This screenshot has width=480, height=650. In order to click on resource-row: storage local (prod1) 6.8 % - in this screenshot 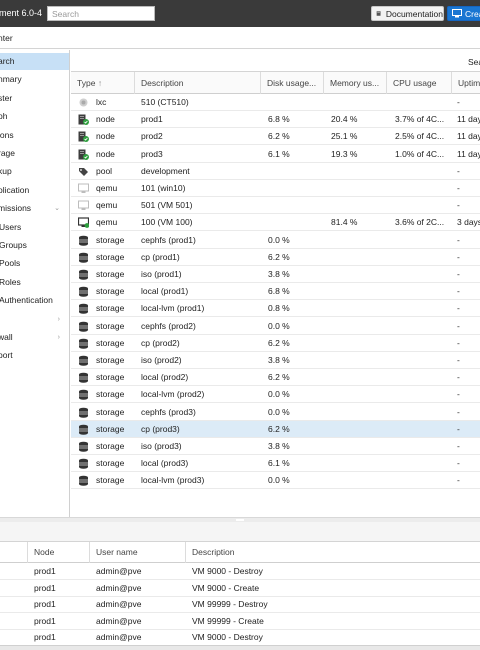, I will do `click(275, 292)`.